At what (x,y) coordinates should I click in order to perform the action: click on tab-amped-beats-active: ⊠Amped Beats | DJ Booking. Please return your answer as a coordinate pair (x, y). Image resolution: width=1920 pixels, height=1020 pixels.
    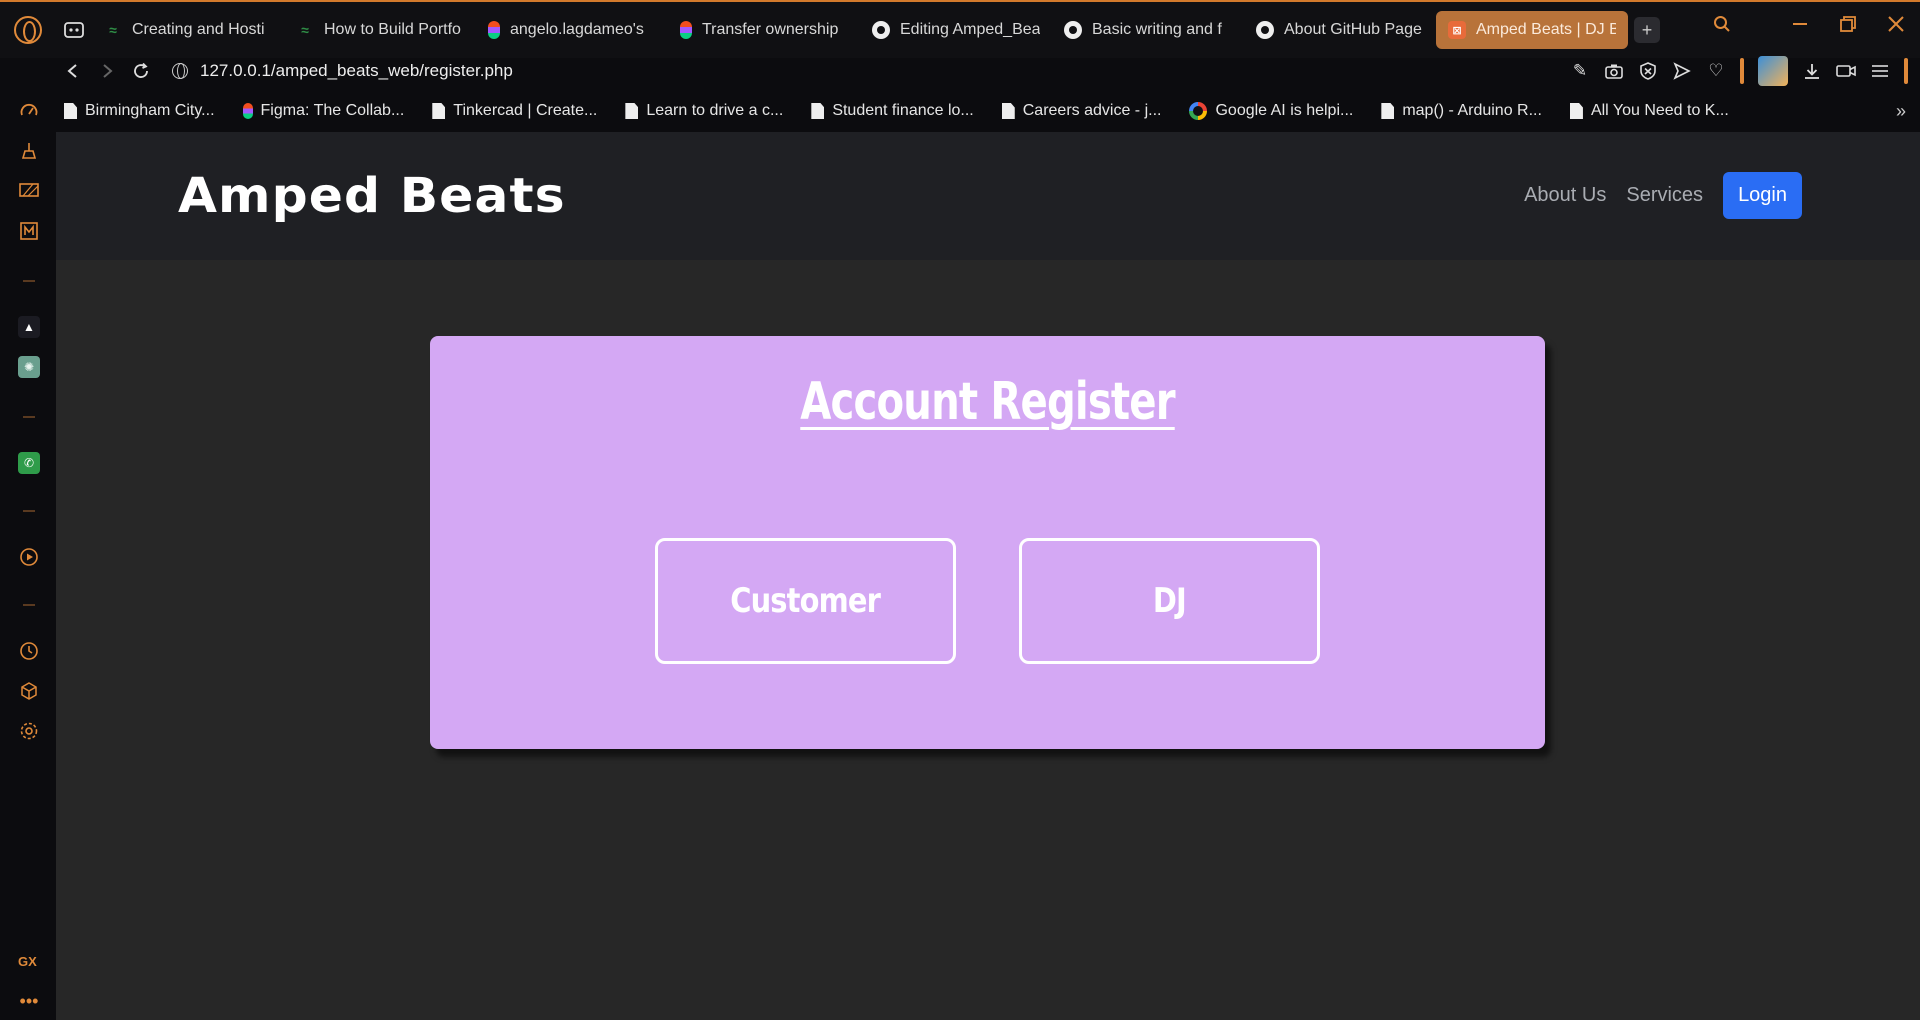
    Looking at the image, I should click on (1532, 30).